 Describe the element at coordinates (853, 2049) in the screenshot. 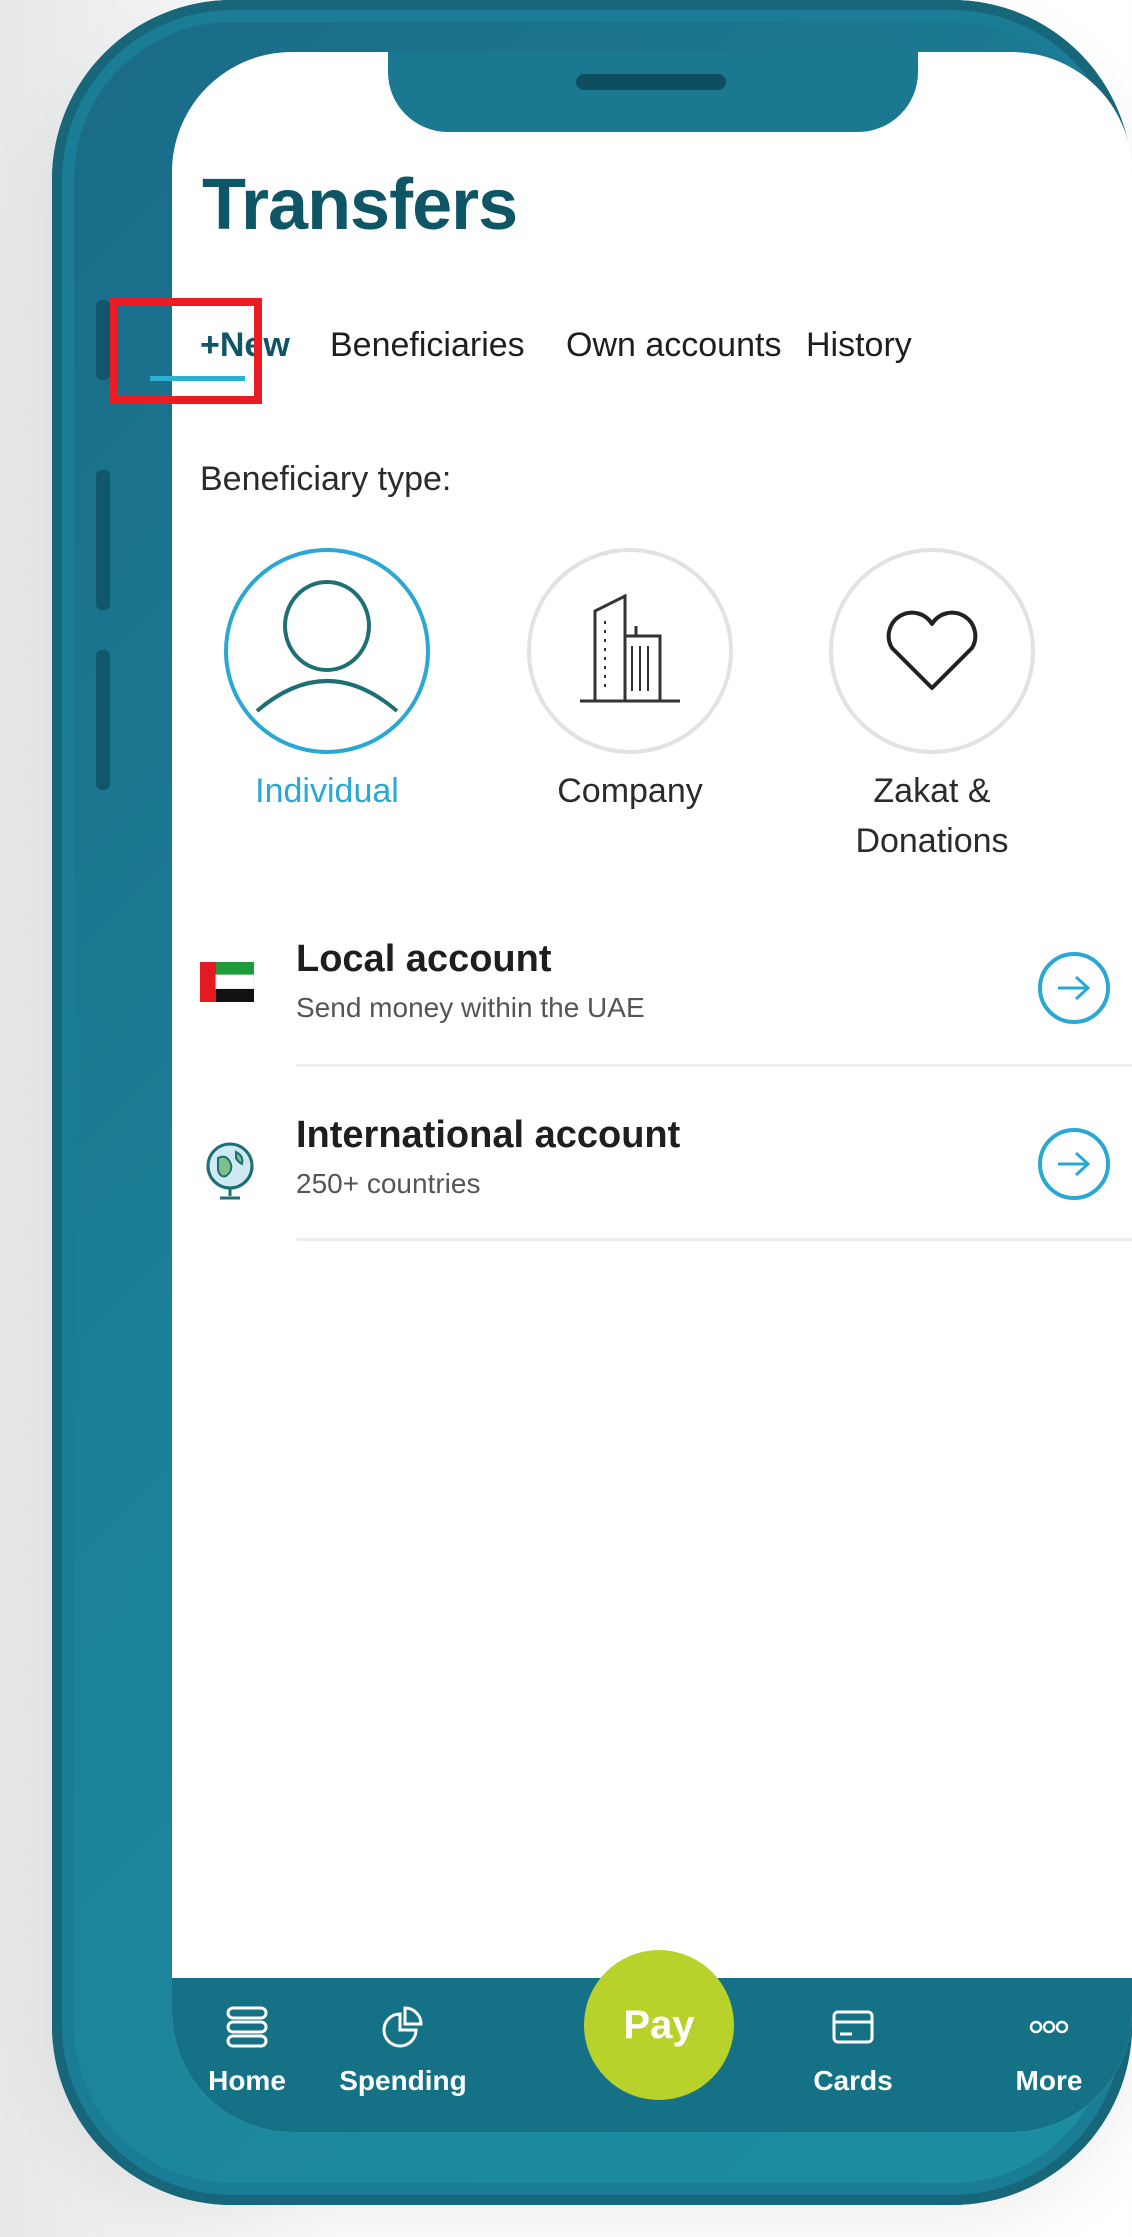

I see `nav-cards: Cards` at that location.